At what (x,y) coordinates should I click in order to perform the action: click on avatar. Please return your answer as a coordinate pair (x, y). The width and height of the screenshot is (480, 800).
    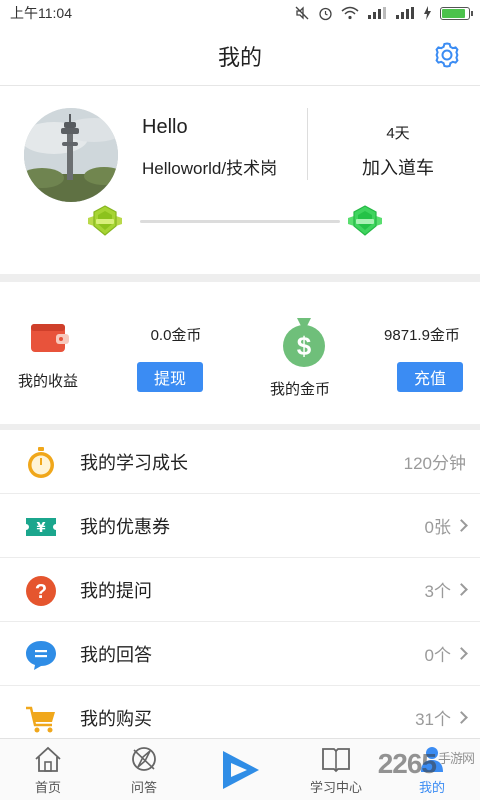
    Looking at the image, I should click on (71, 155).